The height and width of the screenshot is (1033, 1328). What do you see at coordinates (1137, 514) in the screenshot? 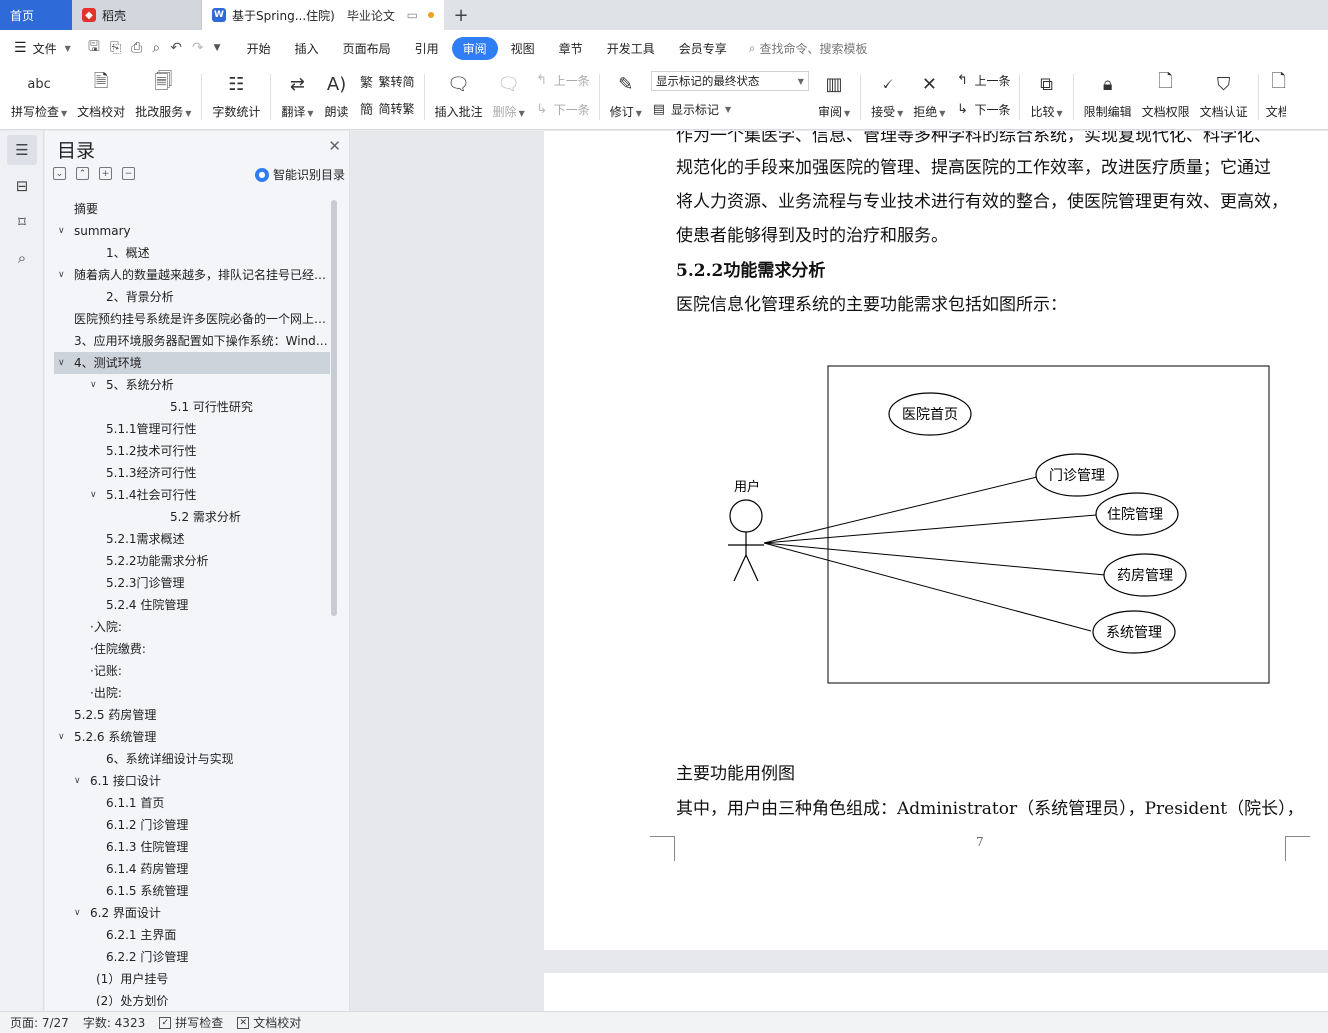
I see `usecase-inpatient: 住院管理` at bounding box center [1137, 514].